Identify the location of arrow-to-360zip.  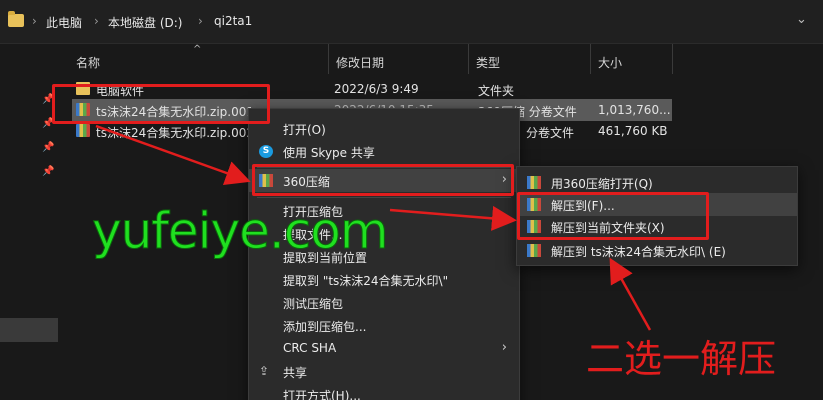
(173, 154).